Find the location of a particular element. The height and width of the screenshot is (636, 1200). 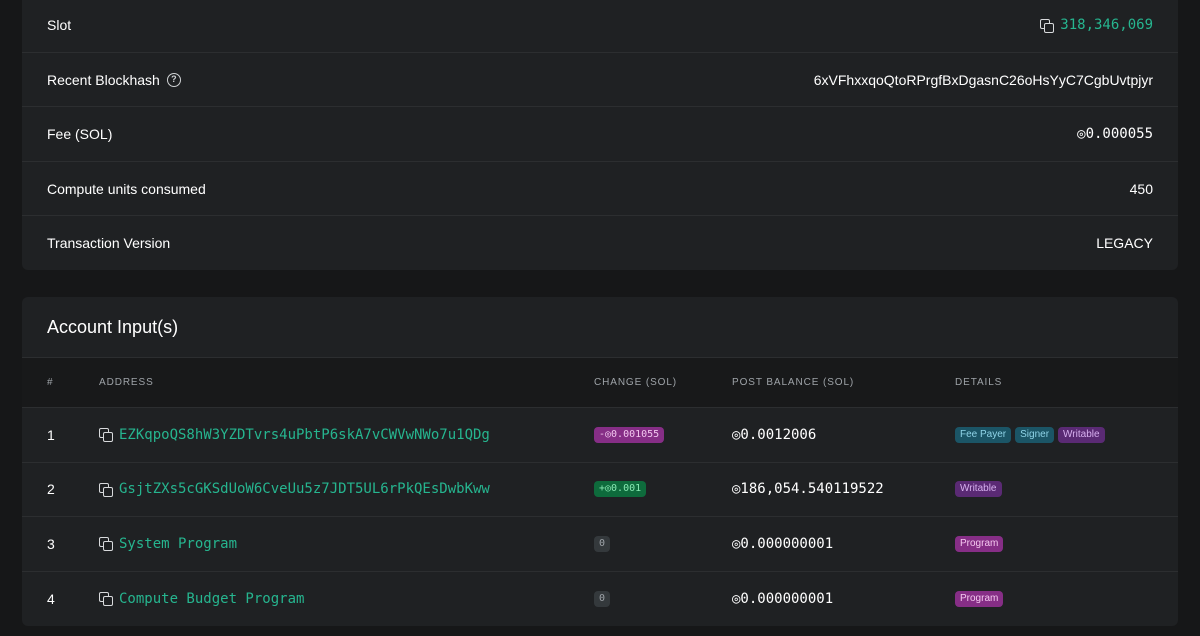

post-balance: ◎186,054.540119522 is located at coordinates (808, 489).